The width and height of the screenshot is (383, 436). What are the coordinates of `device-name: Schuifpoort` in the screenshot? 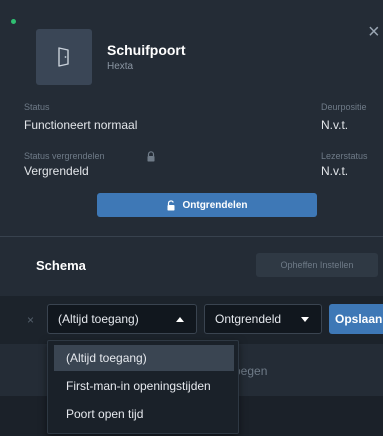 It's located at (146, 50).